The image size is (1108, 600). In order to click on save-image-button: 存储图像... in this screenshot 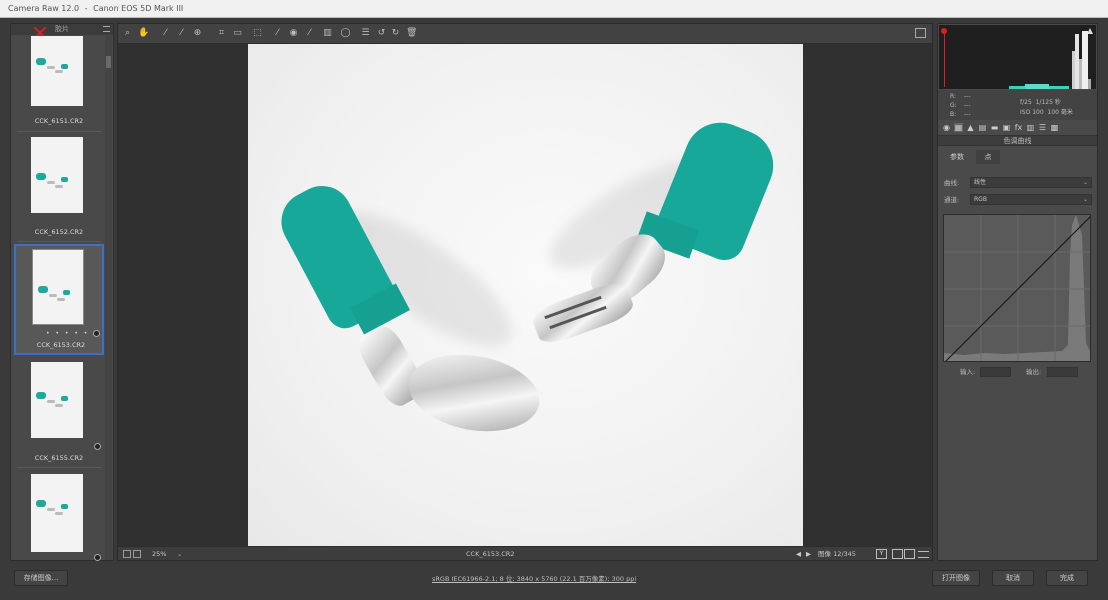, I will do `click(41, 578)`.